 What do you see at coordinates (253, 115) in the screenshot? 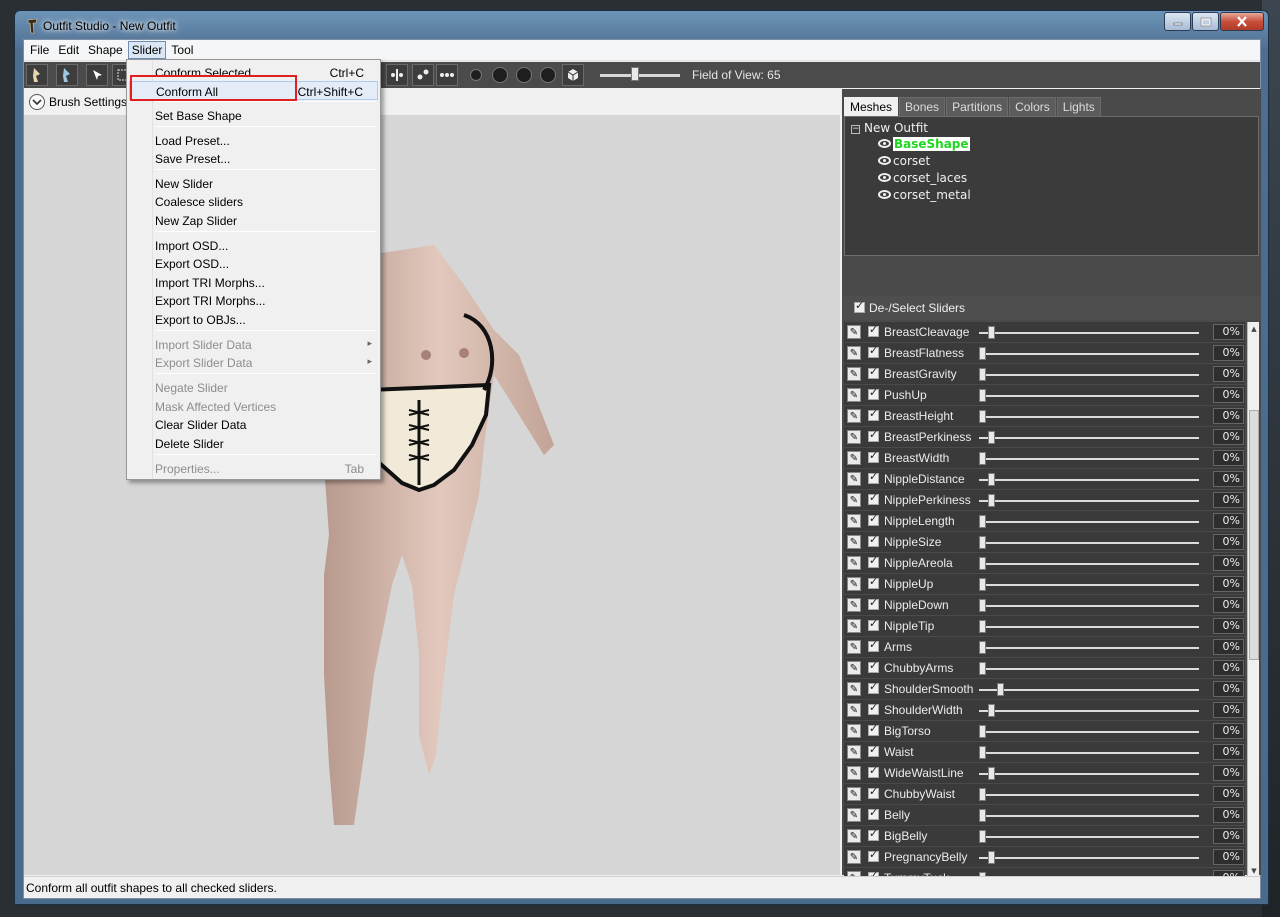
I see `menu-item-set-base-shape: Set Base Shape` at bounding box center [253, 115].